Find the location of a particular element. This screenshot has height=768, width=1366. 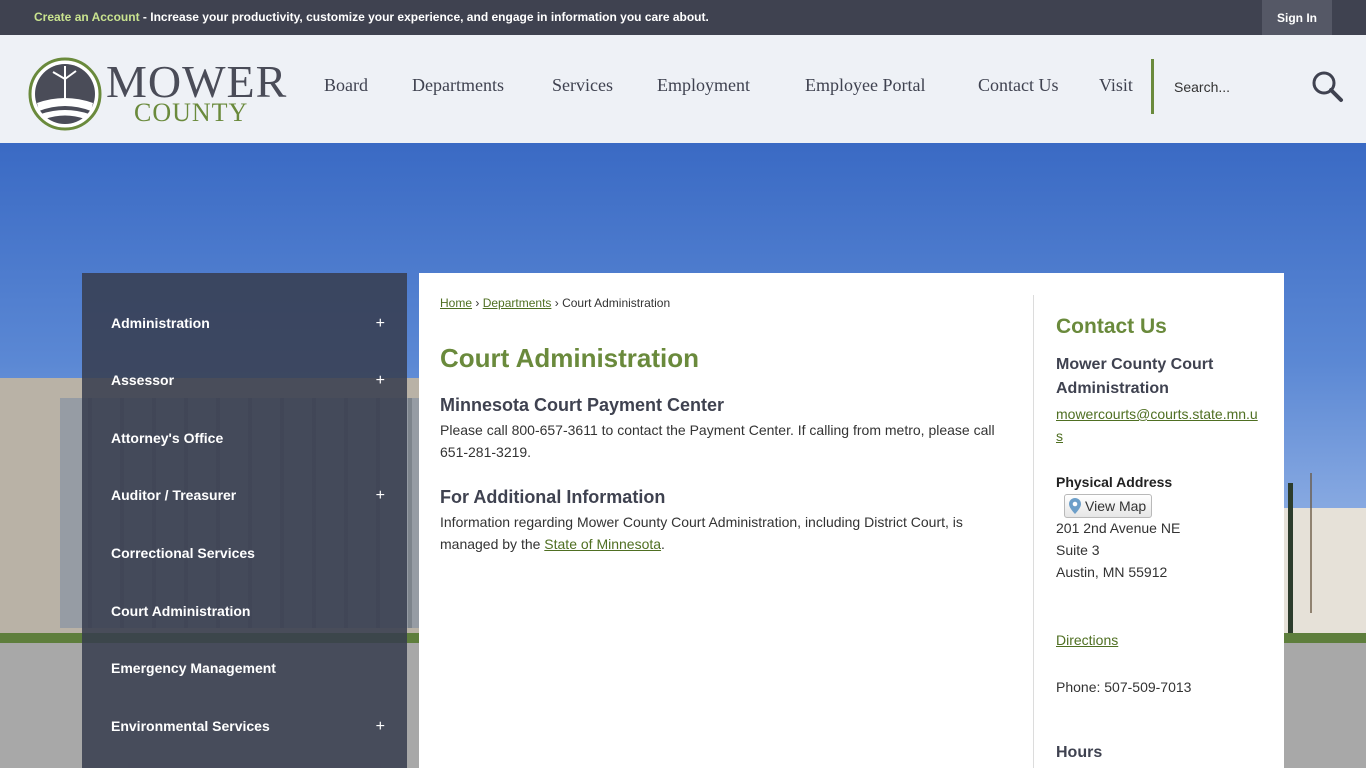

directions-link: Directions is located at coordinates (1087, 640).